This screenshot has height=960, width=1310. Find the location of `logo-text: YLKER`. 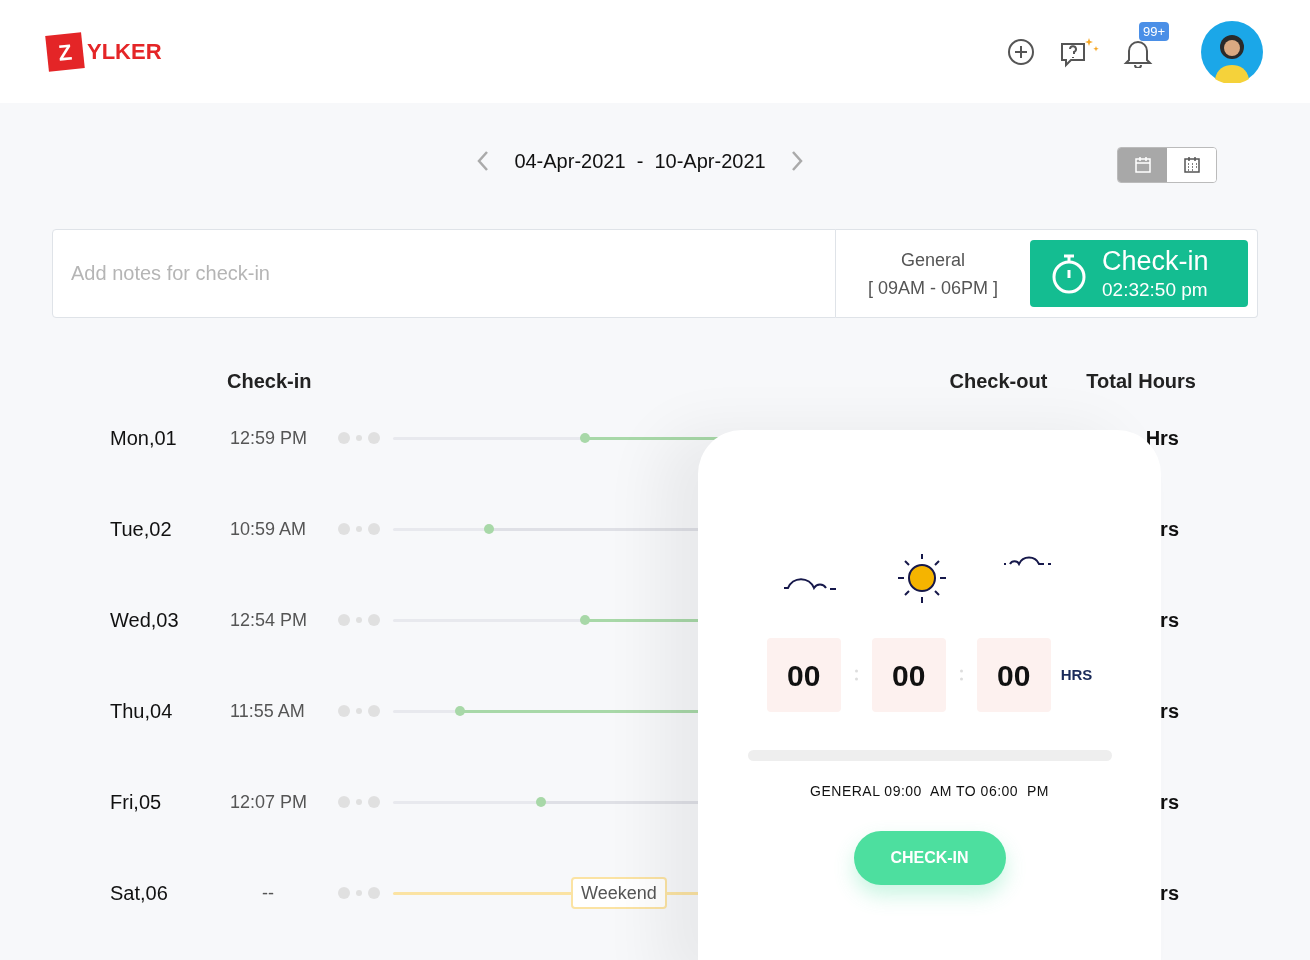

logo-text: YLKER is located at coordinates (124, 52).